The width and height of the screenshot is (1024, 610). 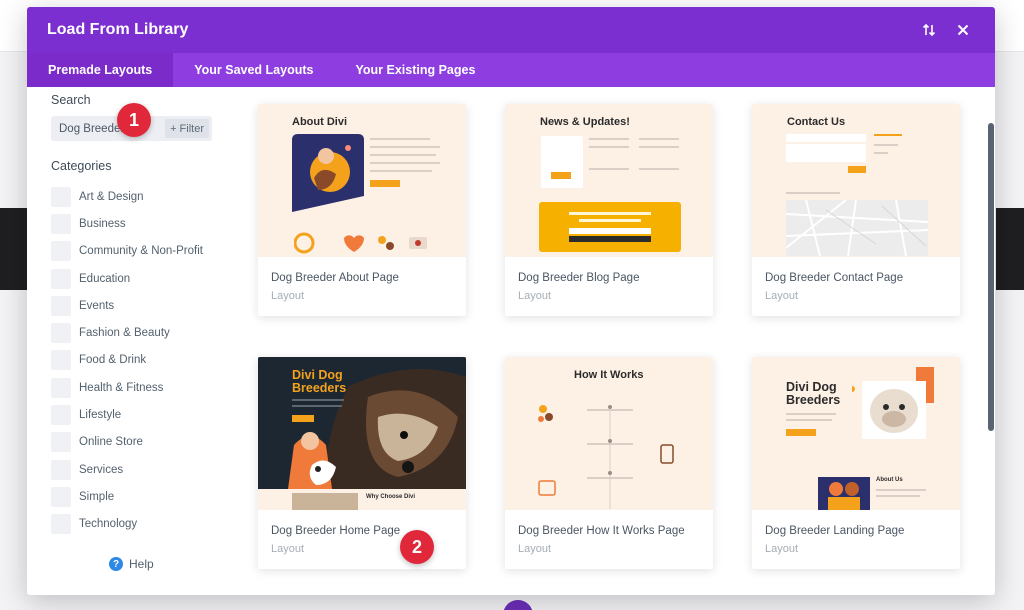 What do you see at coordinates (127, 332) in the screenshot?
I see `category-item: Fashion & Beauty` at bounding box center [127, 332].